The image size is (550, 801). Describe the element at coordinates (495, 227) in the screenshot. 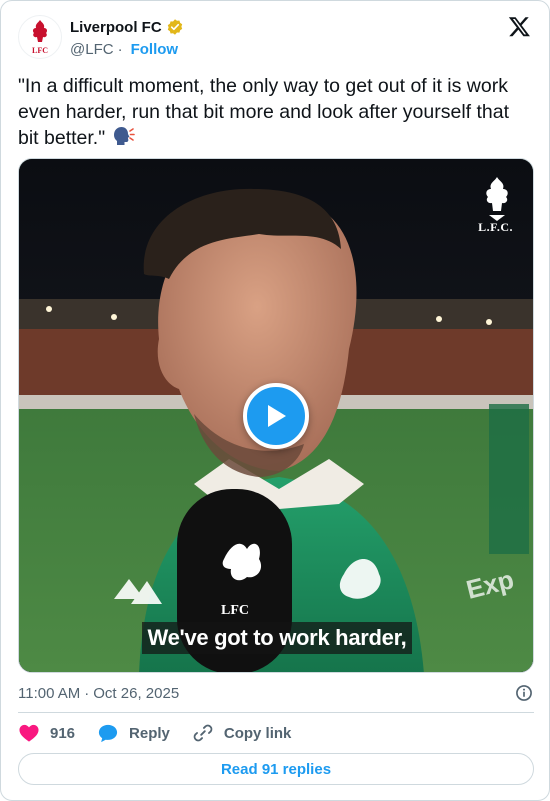

I see `lfc-watermark-text: L.F.C.` at that location.